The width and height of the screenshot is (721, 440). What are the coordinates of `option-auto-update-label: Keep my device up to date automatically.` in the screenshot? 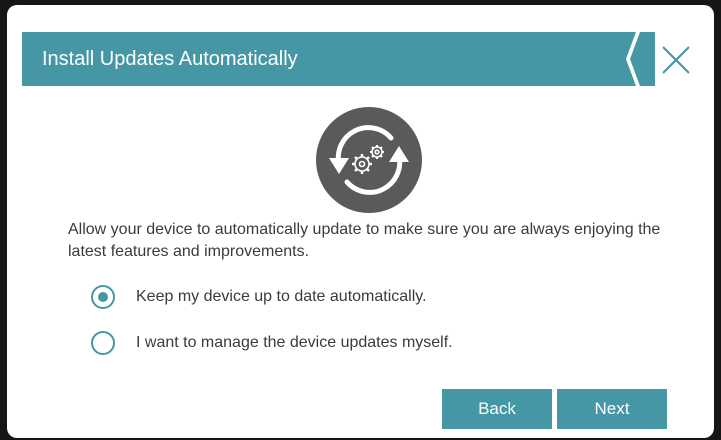 It's located at (281, 296).